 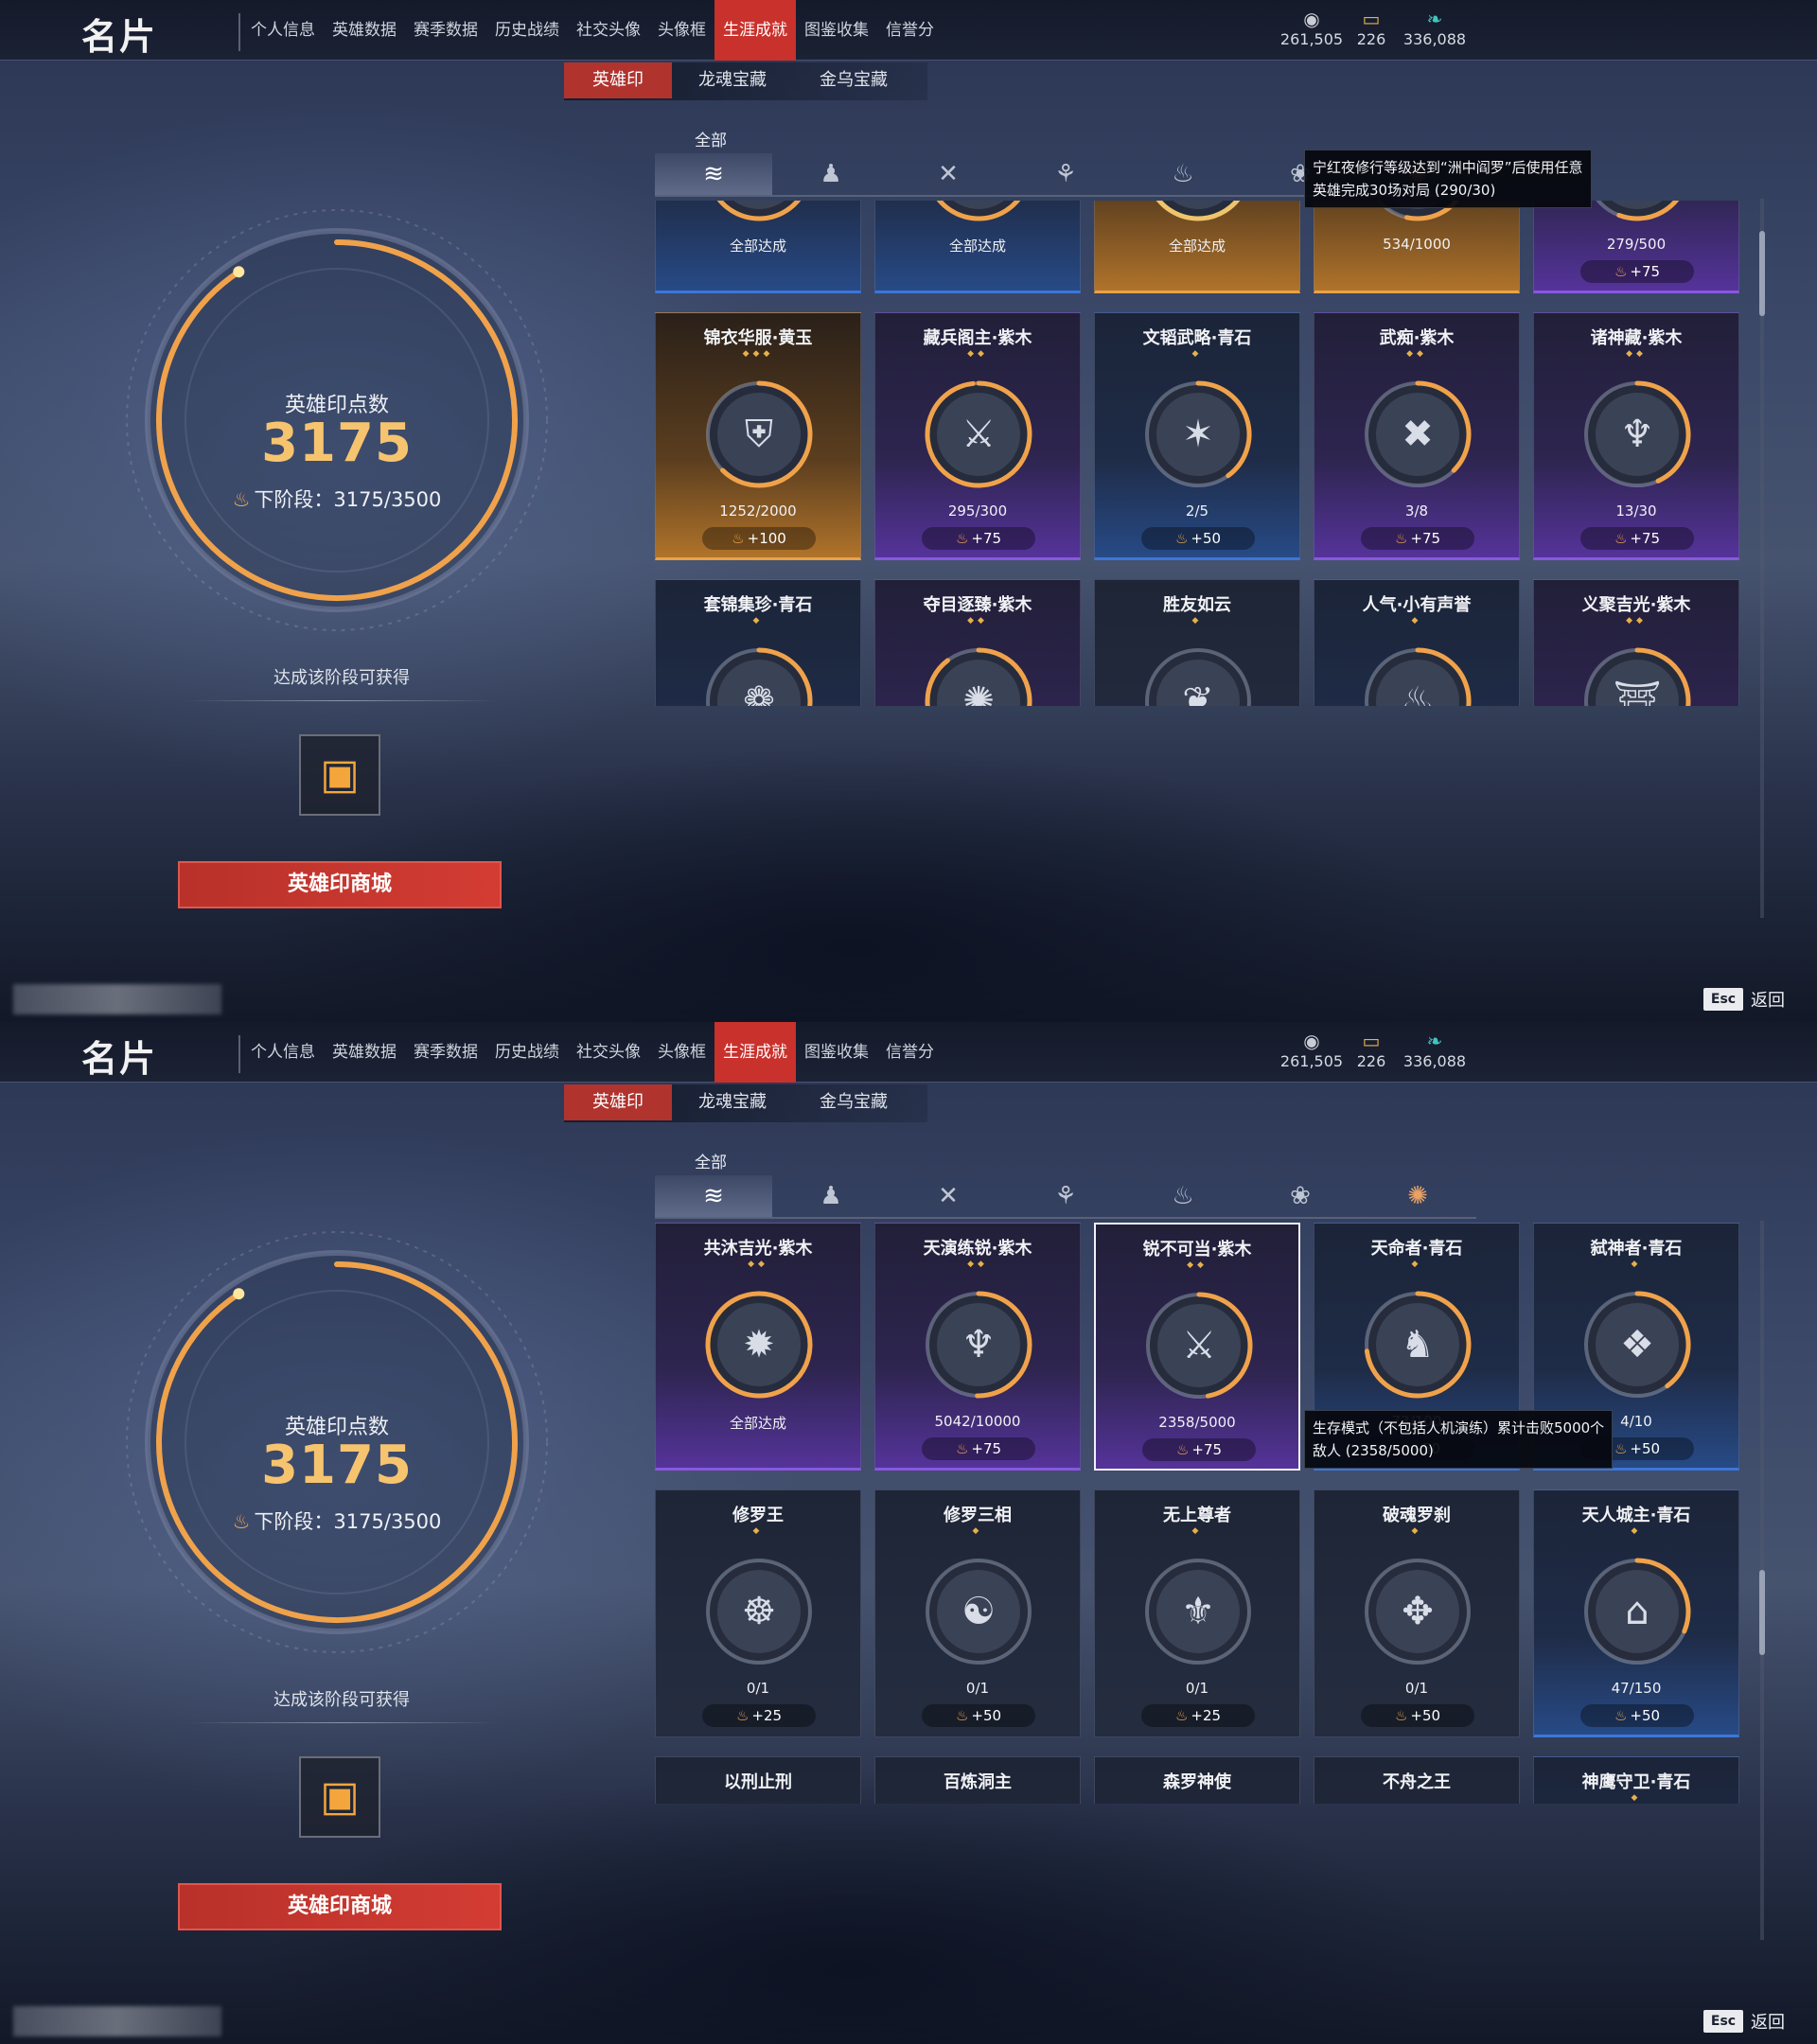 I want to click on emblem-glyph: ❁, so click(x=759, y=692).